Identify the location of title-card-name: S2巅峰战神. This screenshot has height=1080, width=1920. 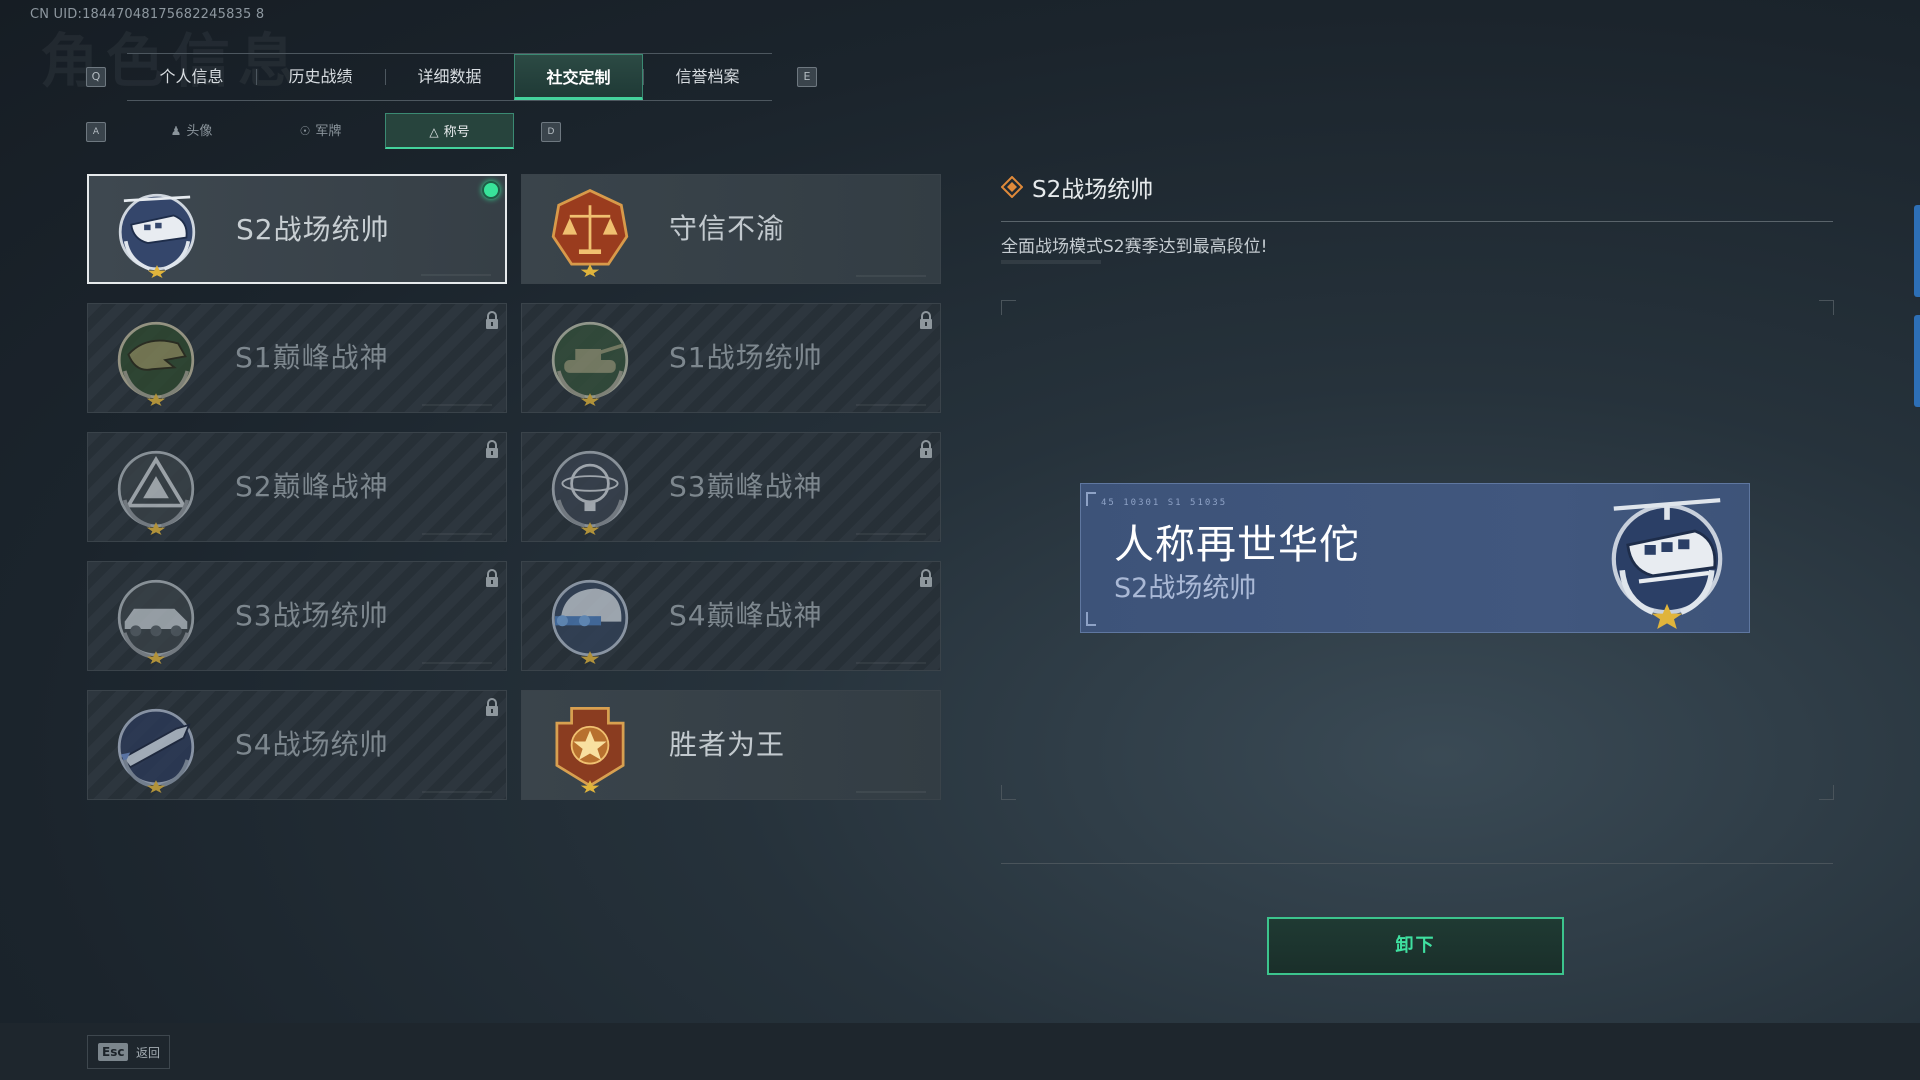
(312, 486).